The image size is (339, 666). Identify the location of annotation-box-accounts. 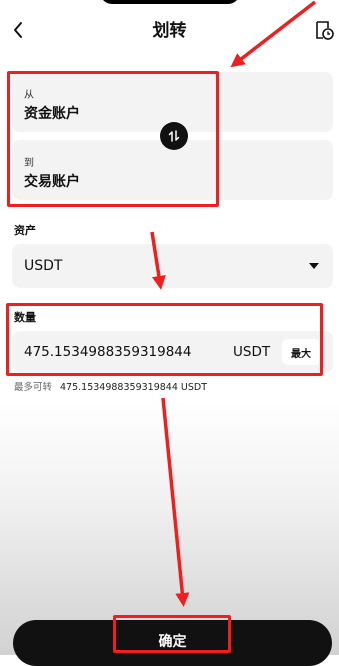
(113, 139).